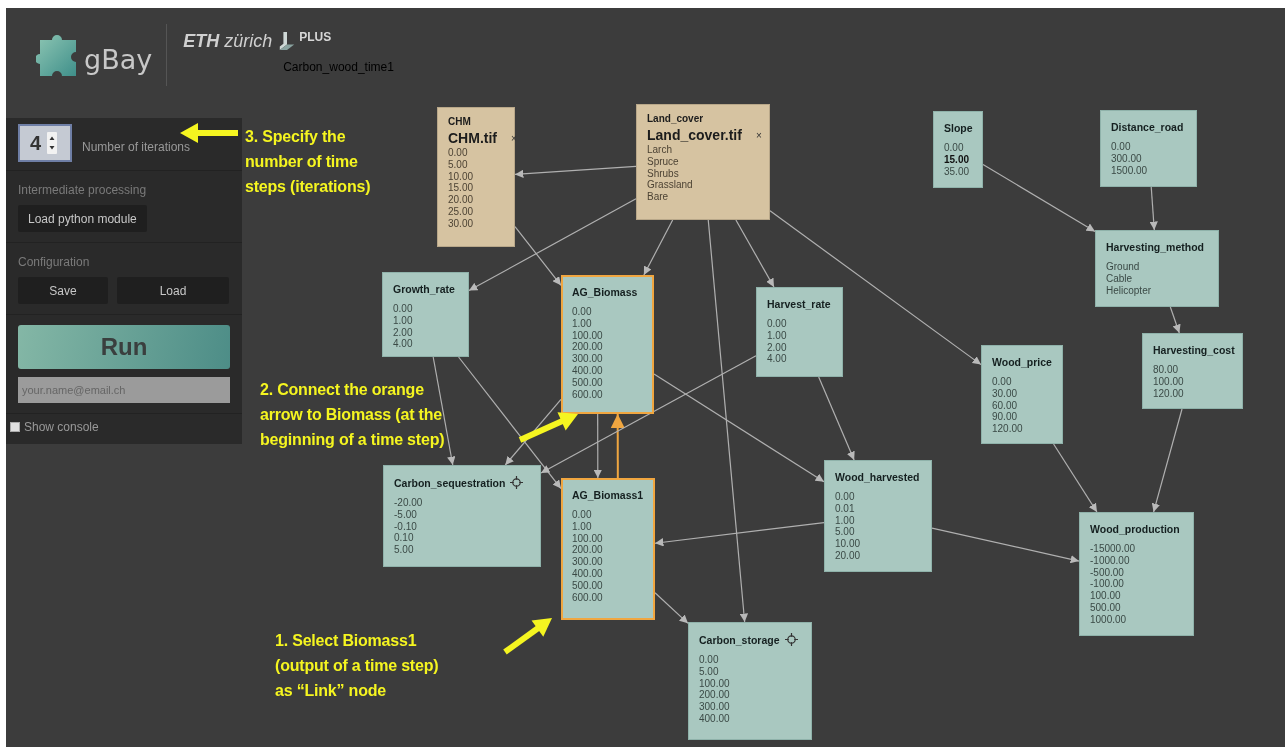 The height and width of the screenshot is (747, 1285). I want to click on state-value: Cable, so click(1119, 278).